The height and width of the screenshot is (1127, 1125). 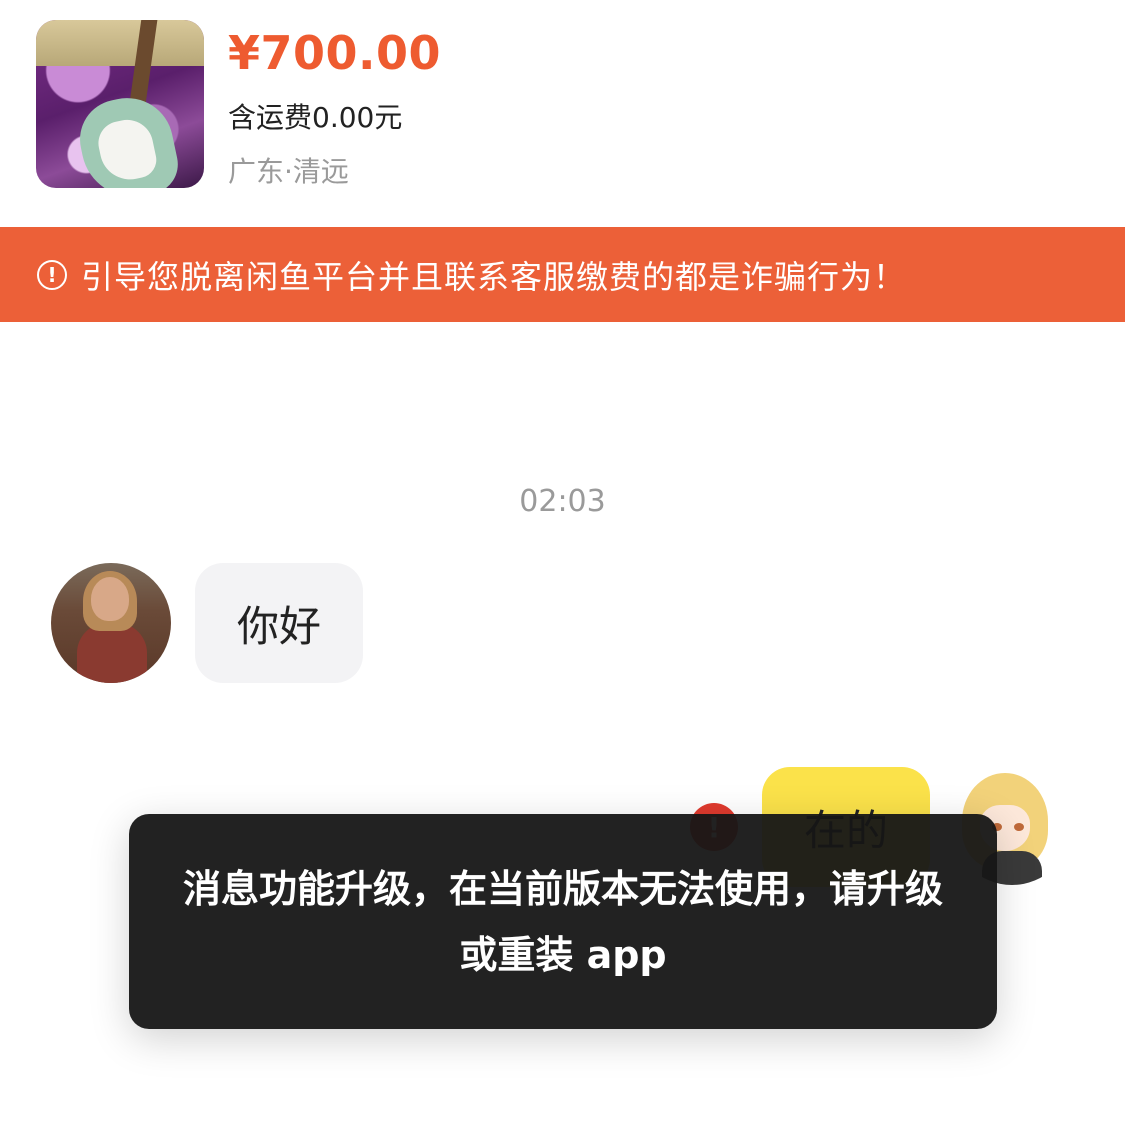 I want to click on fraud-warning-banner: ! 引导您脱离闲鱼平台并且联系客服缴费的都是诈骗行为！, so click(x=562, y=274).